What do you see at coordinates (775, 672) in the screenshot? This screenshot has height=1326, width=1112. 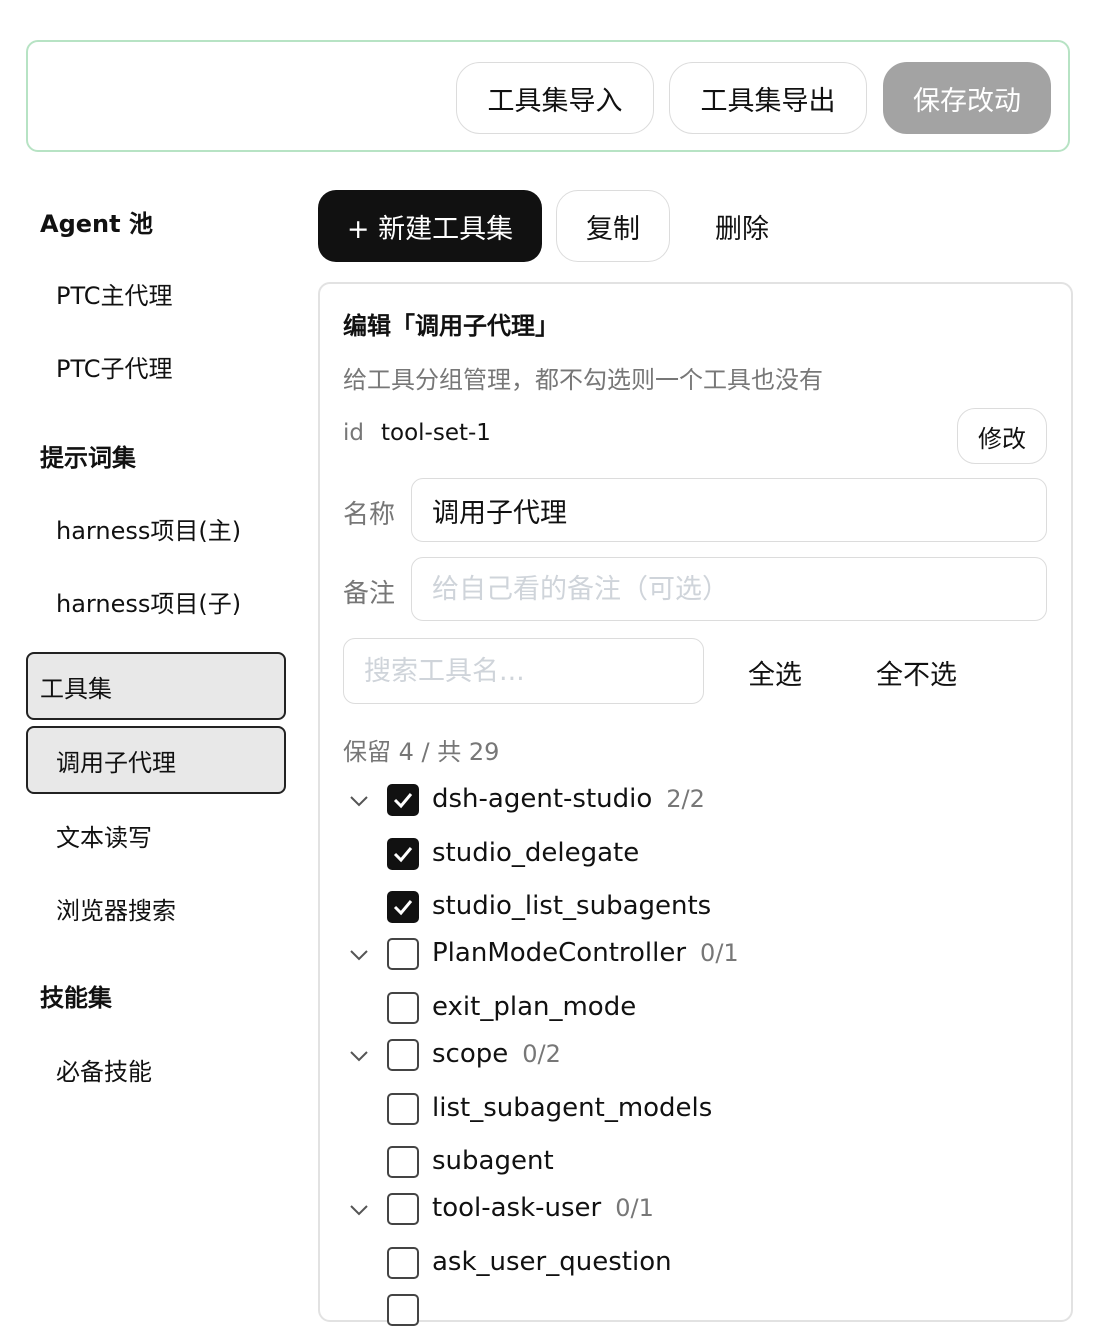 I see `select-all-button: 全选` at bounding box center [775, 672].